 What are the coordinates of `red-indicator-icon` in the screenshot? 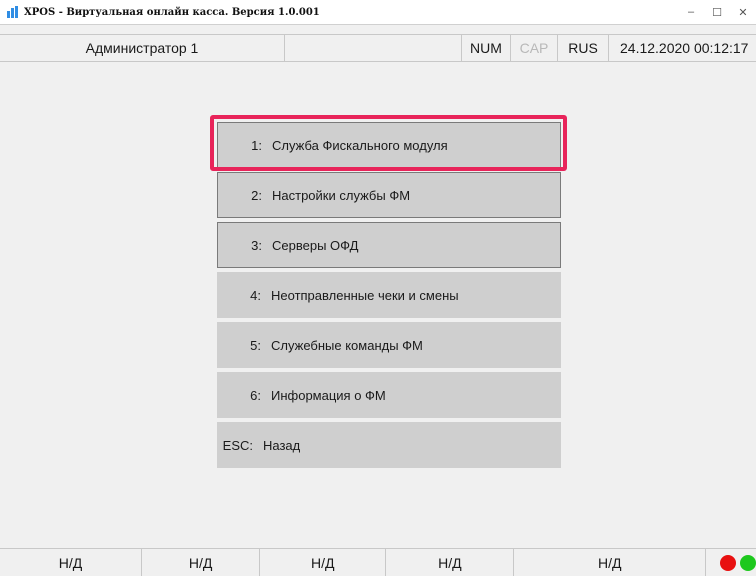 It's located at (728, 562).